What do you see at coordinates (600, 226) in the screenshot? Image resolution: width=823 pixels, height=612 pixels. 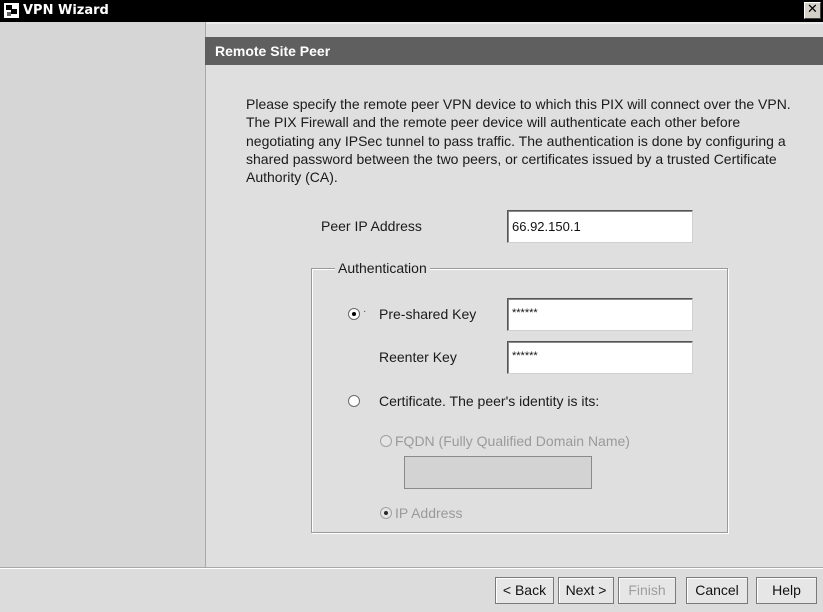 I see `peer-ip-input` at bounding box center [600, 226].